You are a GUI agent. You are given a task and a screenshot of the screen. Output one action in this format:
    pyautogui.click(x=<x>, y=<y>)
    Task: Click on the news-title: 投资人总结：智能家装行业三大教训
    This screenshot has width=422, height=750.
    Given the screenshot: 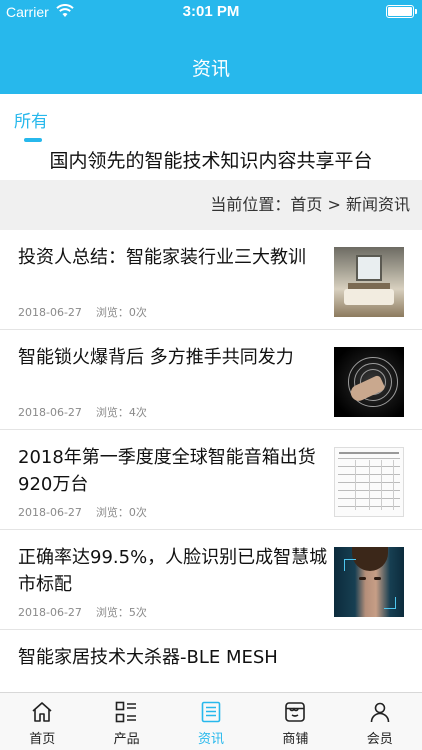 What is the action you would take?
    pyautogui.click(x=173, y=257)
    